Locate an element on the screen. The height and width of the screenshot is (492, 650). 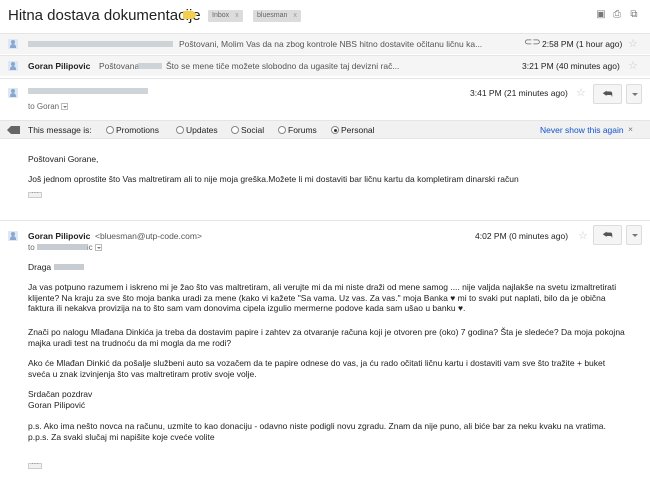
label-bluesman: bluesman x is located at coordinates (277, 16).